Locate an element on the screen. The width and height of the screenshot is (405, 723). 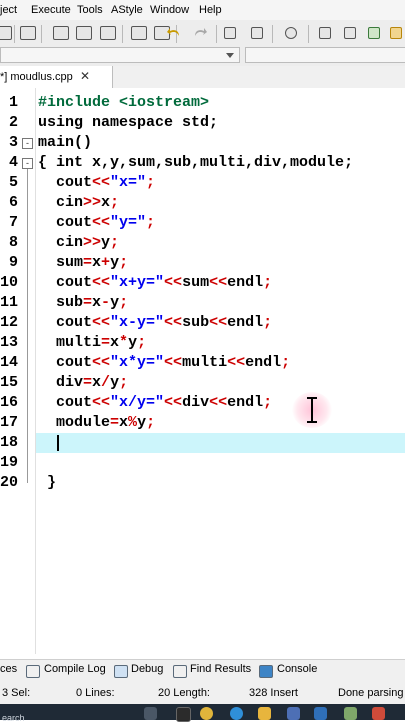
line-number: 20 is located at coordinates (9, 482).